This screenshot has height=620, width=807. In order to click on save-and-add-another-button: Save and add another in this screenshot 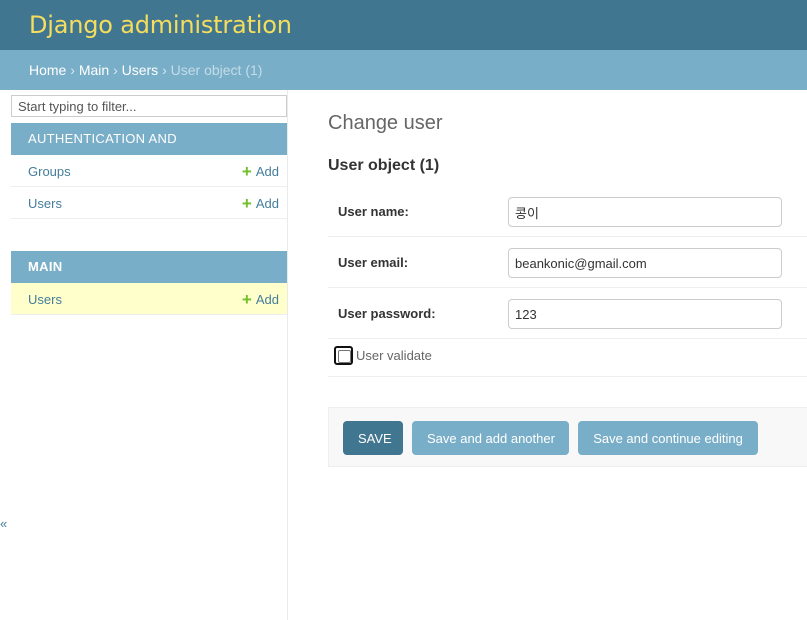, I will do `click(490, 438)`.